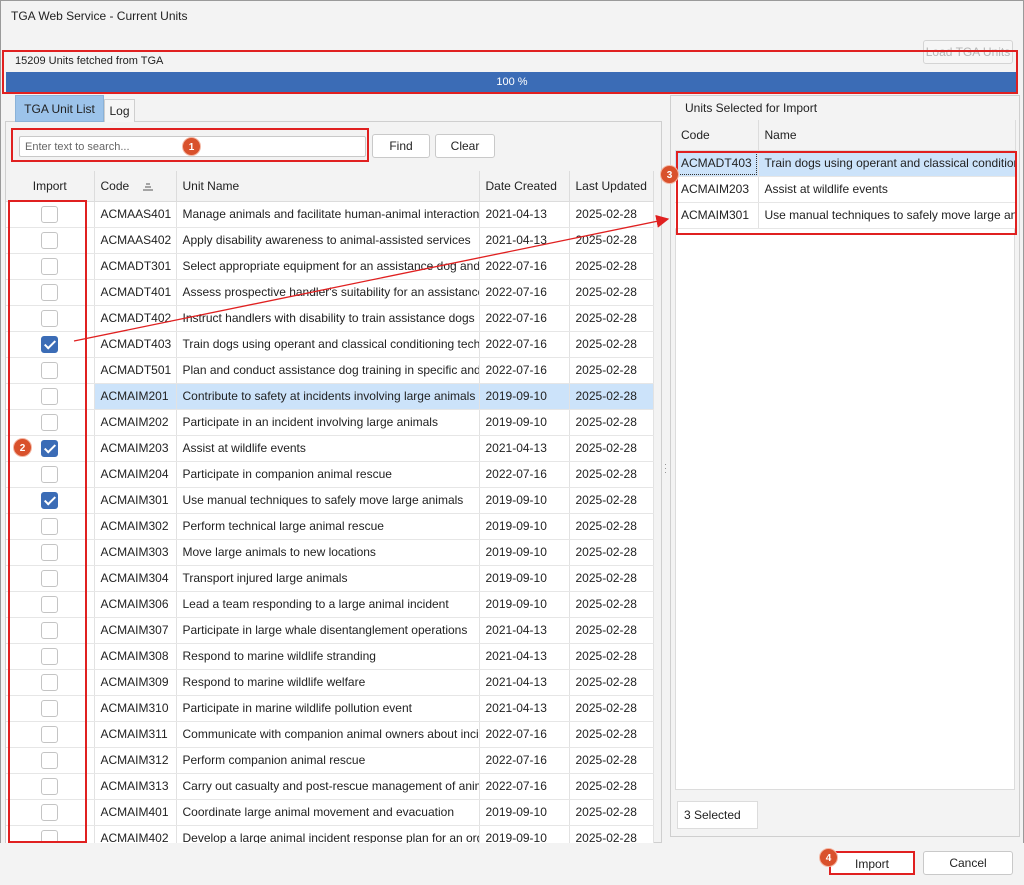 This screenshot has height=885, width=1024. What do you see at coordinates (510, 72) in the screenshot?
I see `status-highlight-box` at bounding box center [510, 72].